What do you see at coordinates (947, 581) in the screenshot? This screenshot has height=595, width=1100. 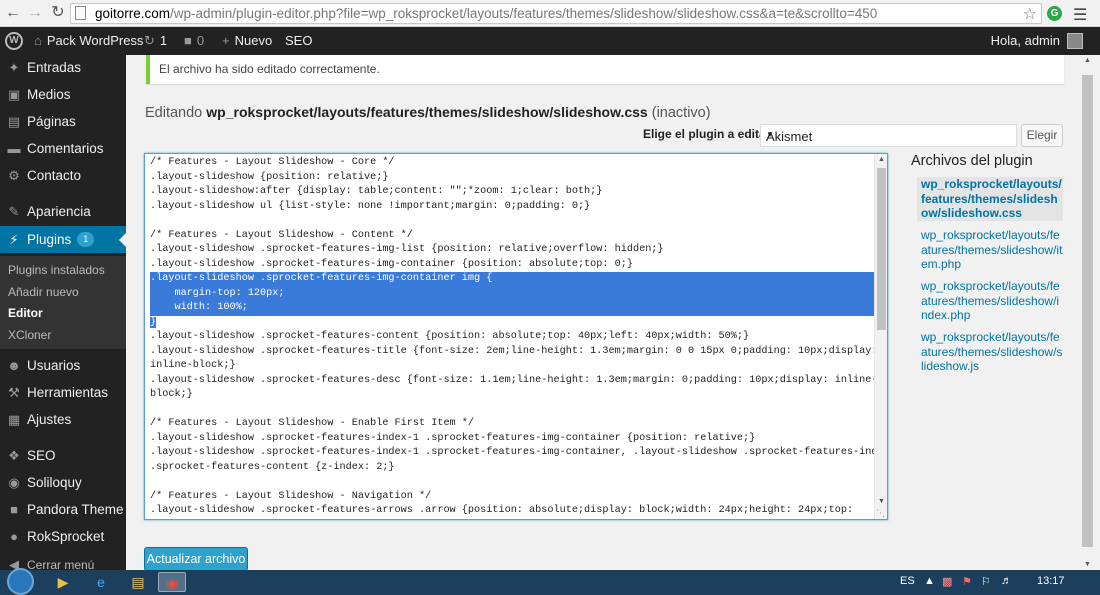 I see `network-icon: ▩` at bounding box center [947, 581].